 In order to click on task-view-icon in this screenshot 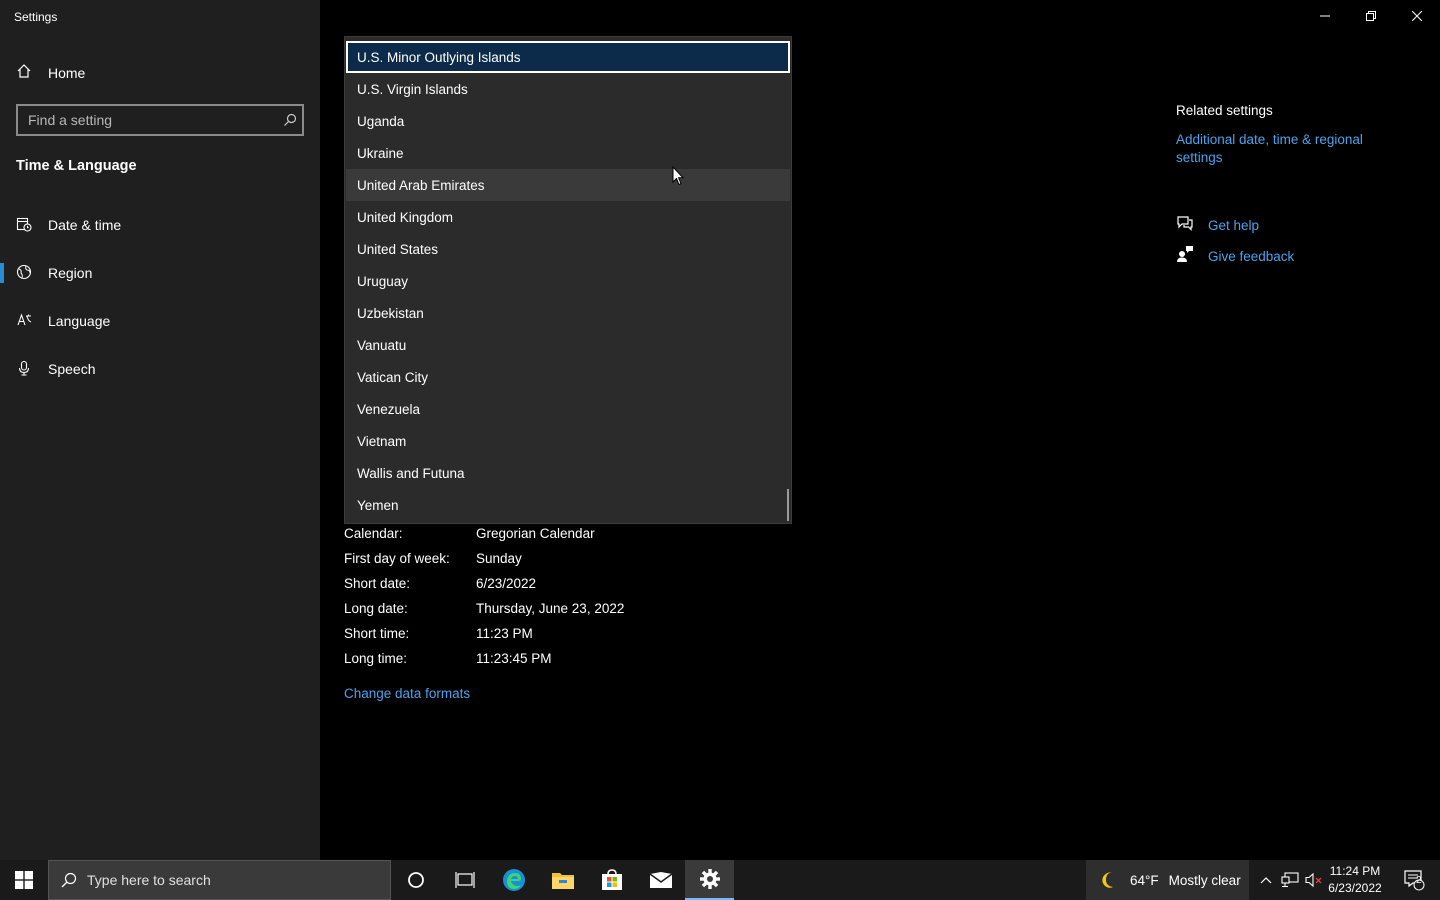, I will do `click(464, 880)`.